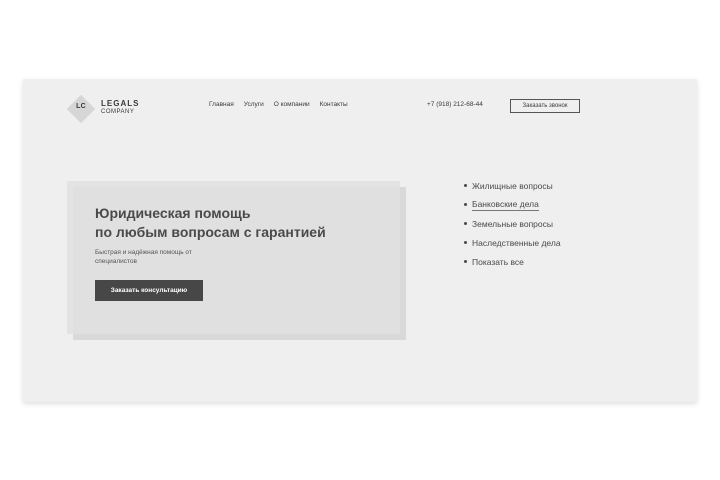  I want to click on phone-number: +7 (918) 212-68-44, so click(455, 104).